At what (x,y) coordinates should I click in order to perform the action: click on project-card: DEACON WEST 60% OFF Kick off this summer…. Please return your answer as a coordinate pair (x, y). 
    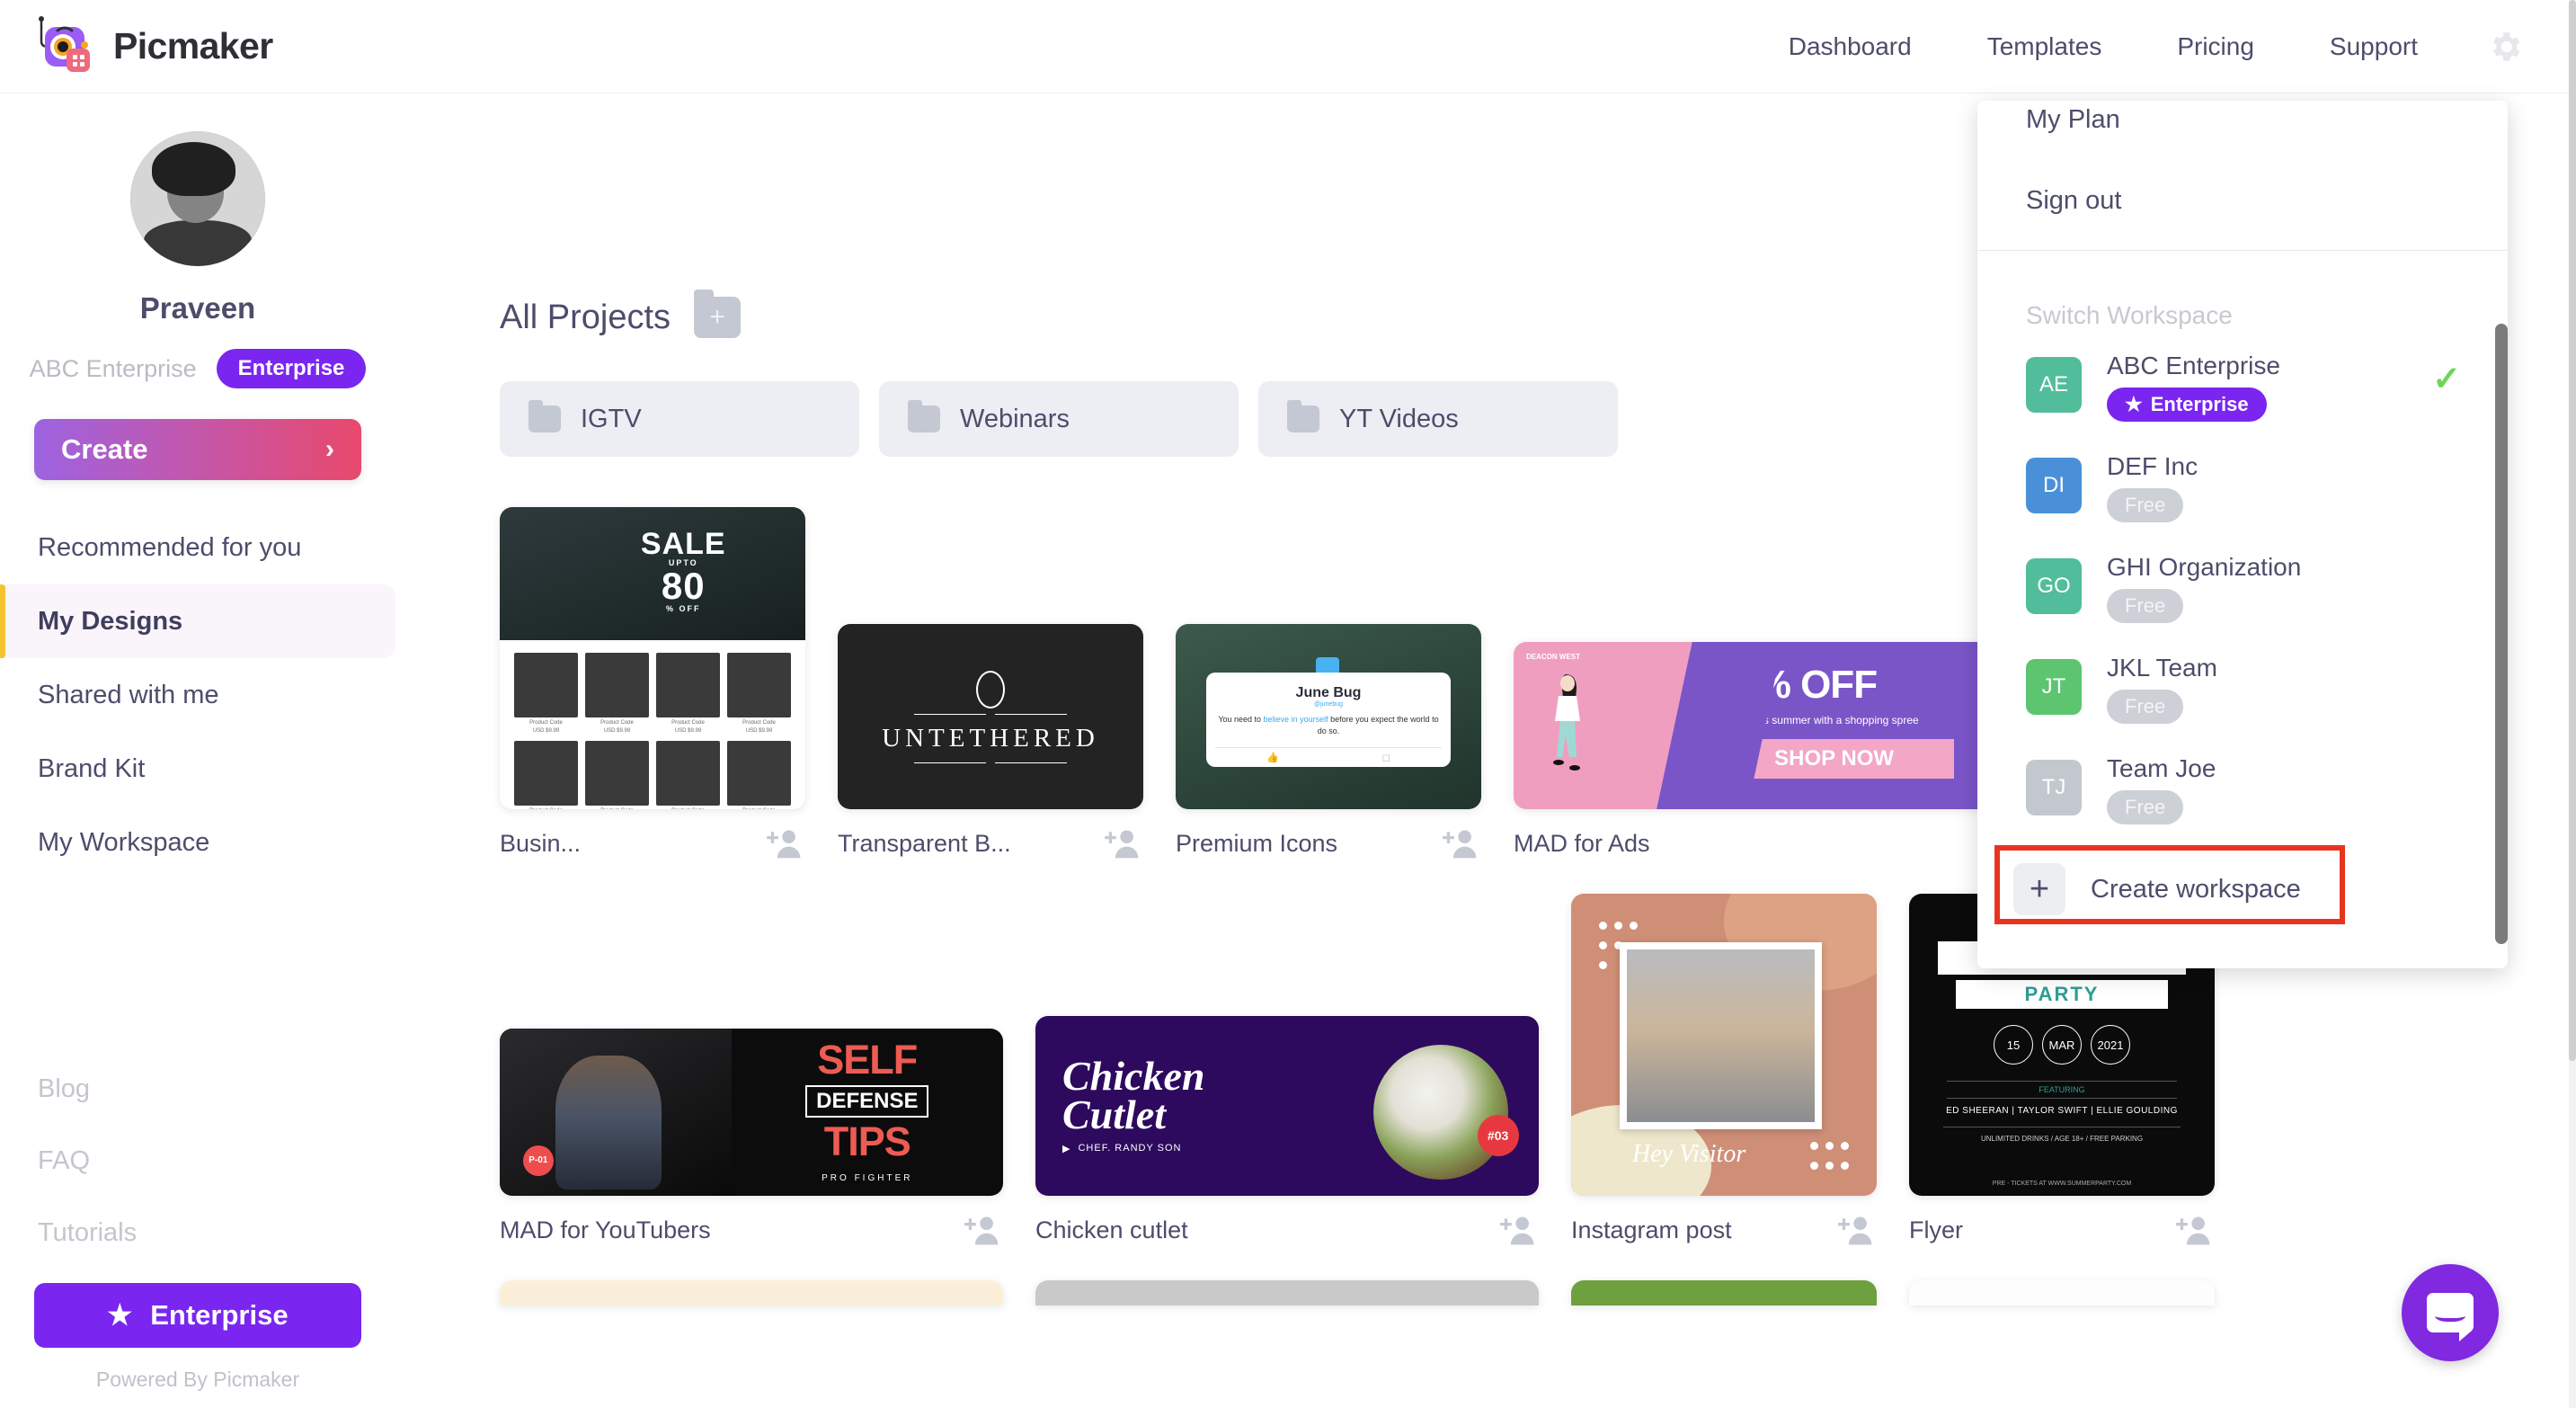
    Looking at the image, I should click on (1765, 751).